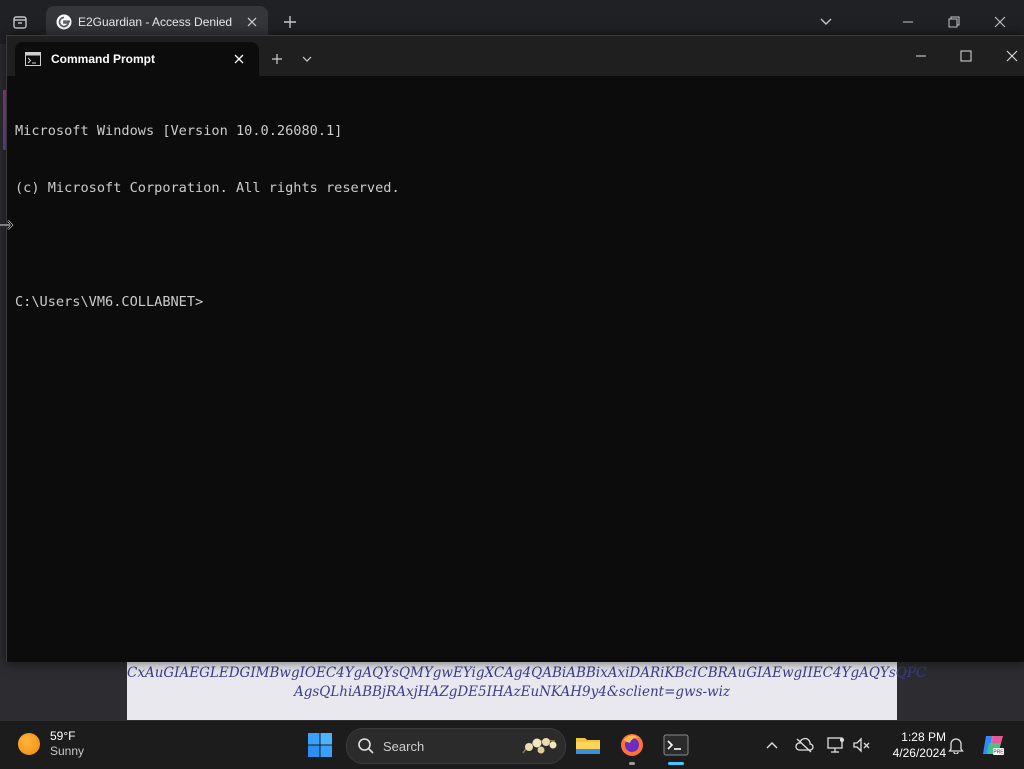 This screenshot has height=769, width=1024. I want to click on firefox-icon, so click(632, 747).